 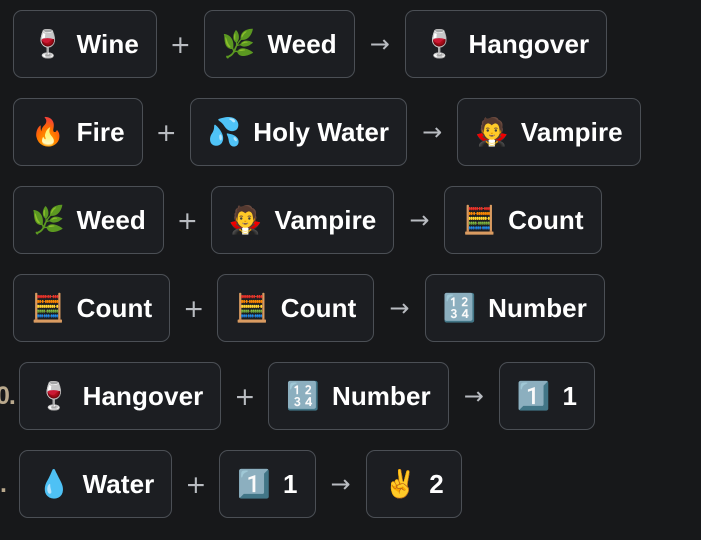 What do you see at coordinates (107, 44) in the screenshot?
I see `recipe-chip-label: Wine` at bounding box center [107, 44].